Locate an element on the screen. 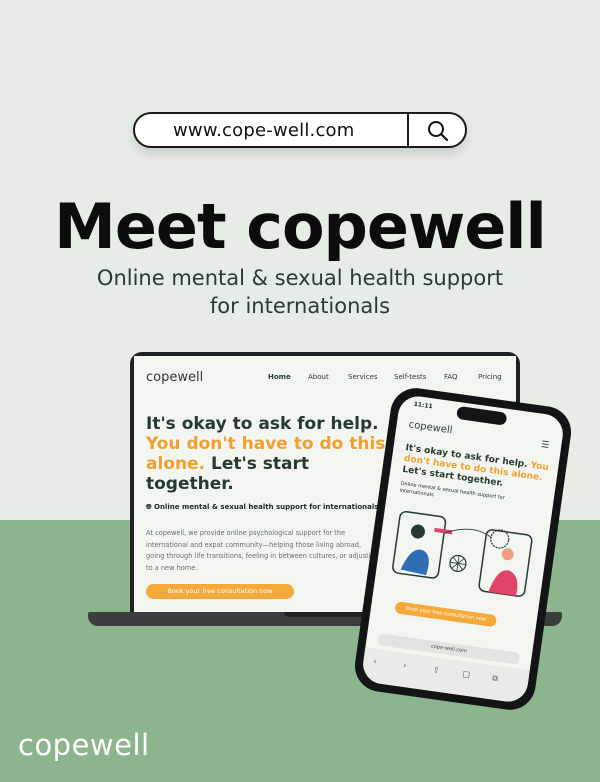 This screenshot has width=600, height=782. subtitle-line: for internationals is located at coordinates (300, 306).